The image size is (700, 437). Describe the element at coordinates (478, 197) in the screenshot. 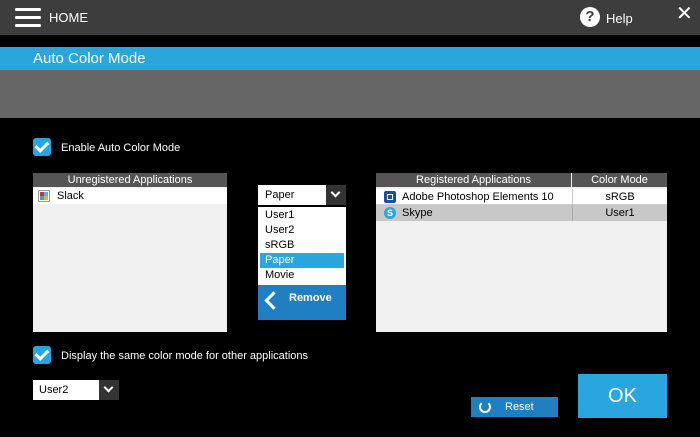

I see `app-name: Adobe Photoshop Elements 10` at that location.